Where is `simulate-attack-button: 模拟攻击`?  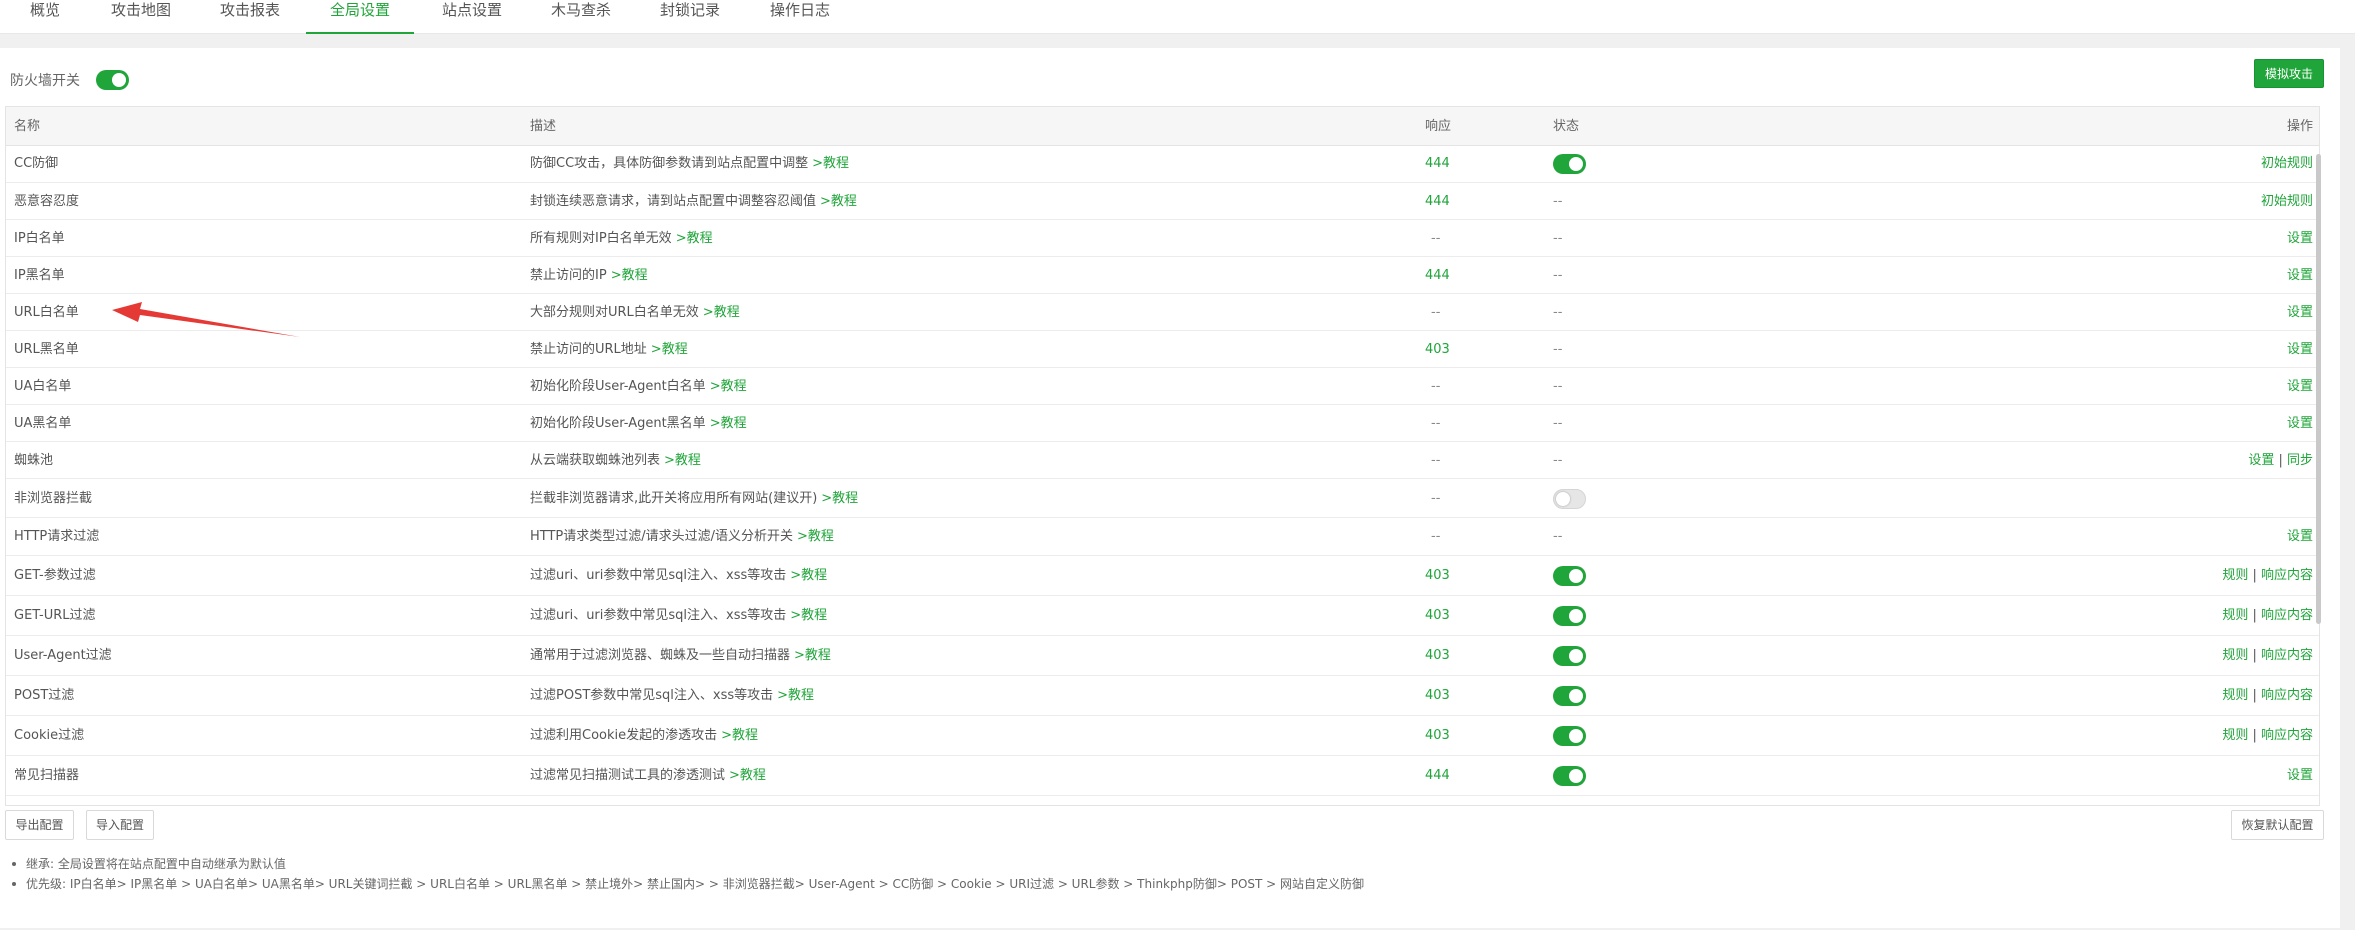
simulate-attack-button: 模拟攻击 is located at coordinates (2289, 73).